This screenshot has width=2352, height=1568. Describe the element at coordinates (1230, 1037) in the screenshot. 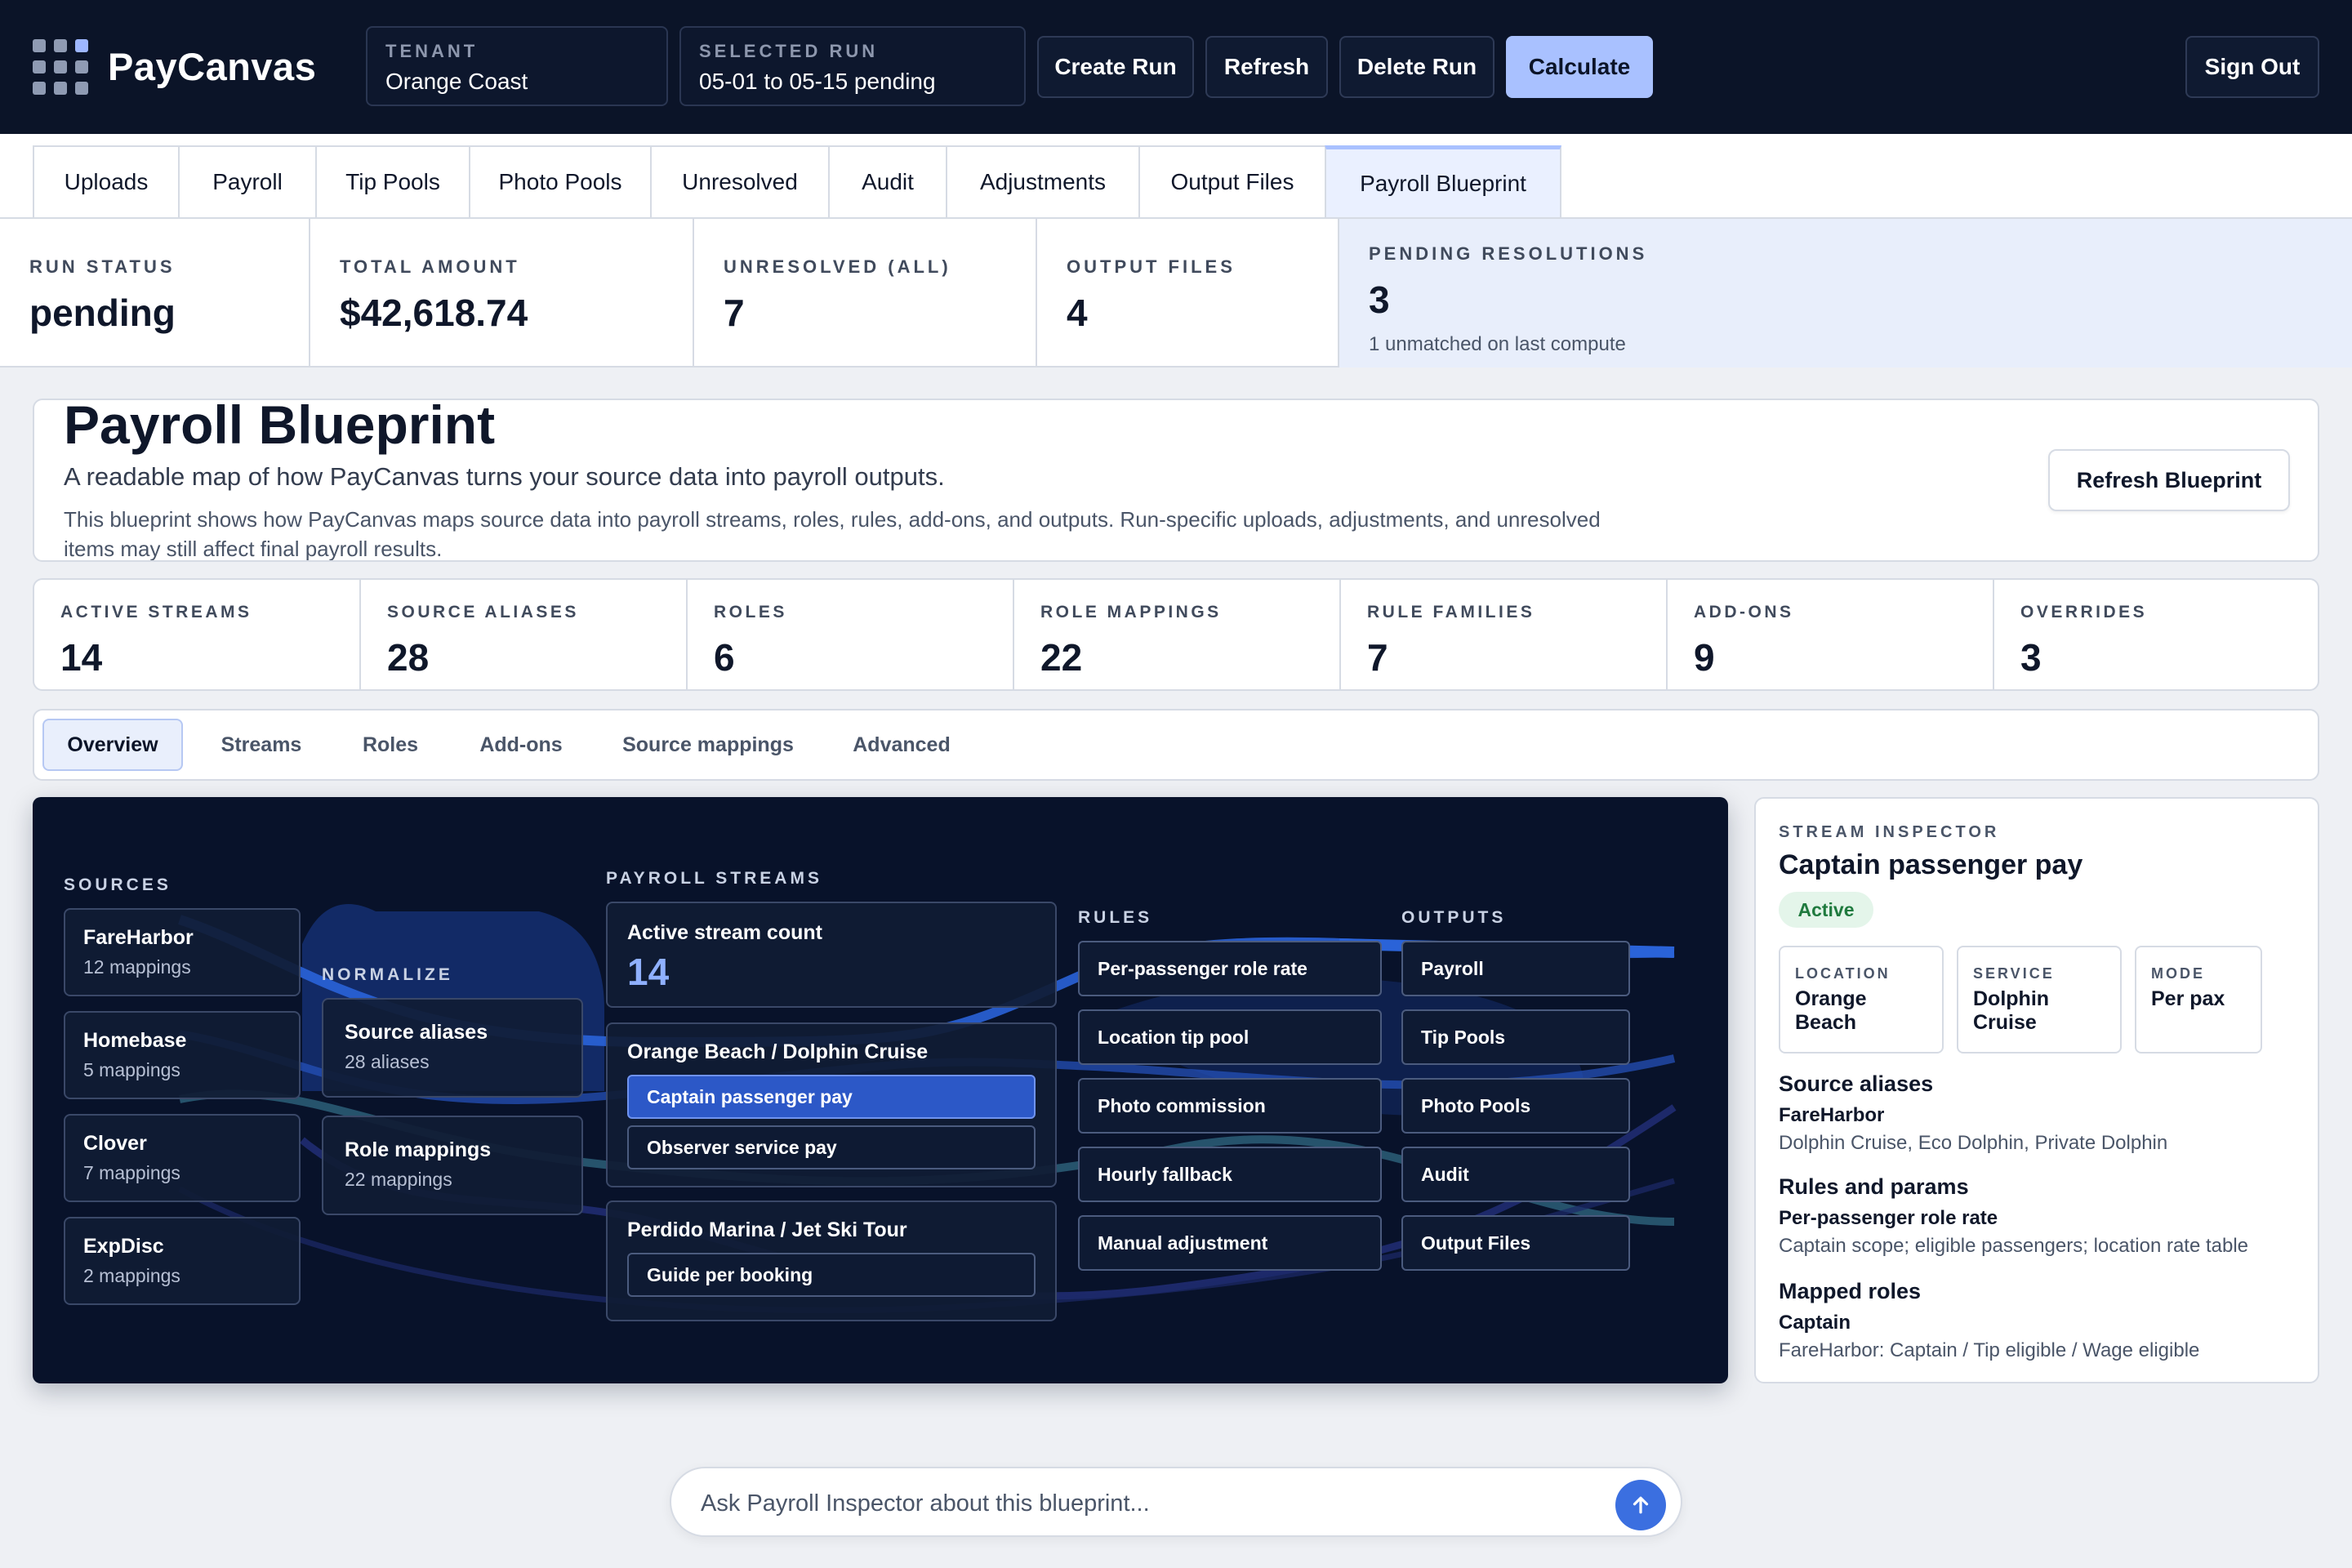

I see `rule-location-tip-pool: Location tip pool` at that location.